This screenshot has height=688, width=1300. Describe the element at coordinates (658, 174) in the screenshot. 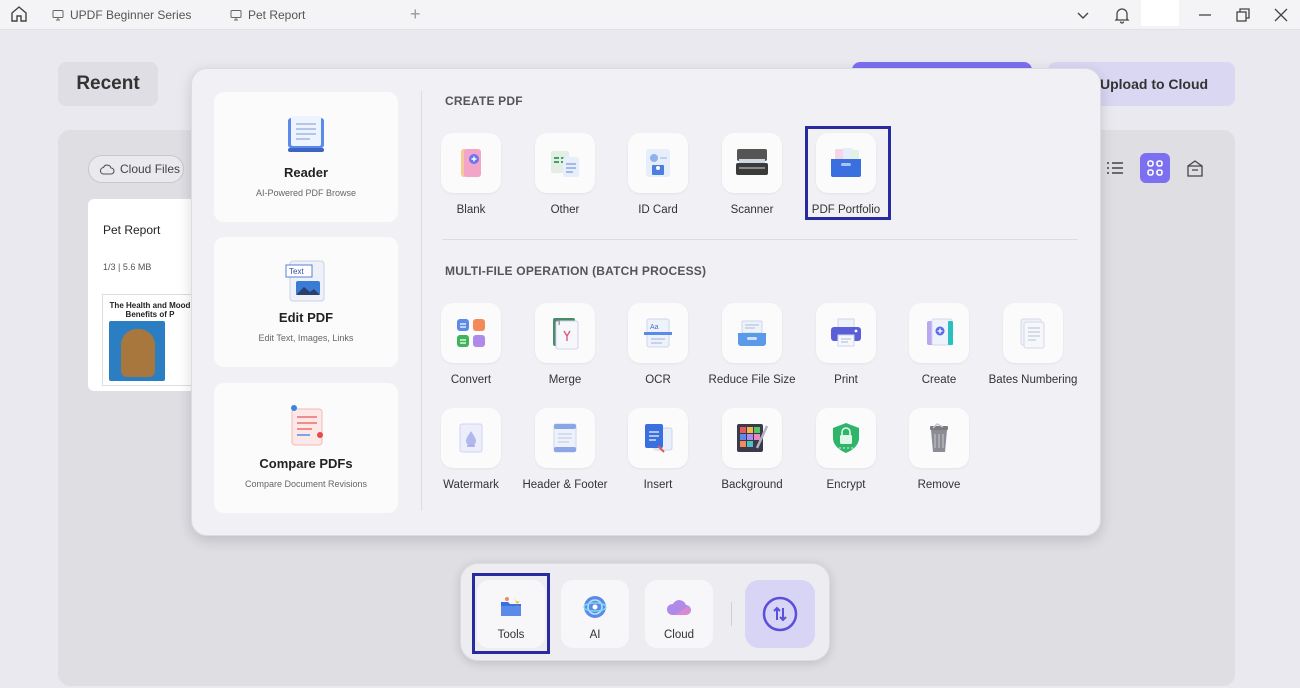

I see `tool-id-card: ID Card` at that location.